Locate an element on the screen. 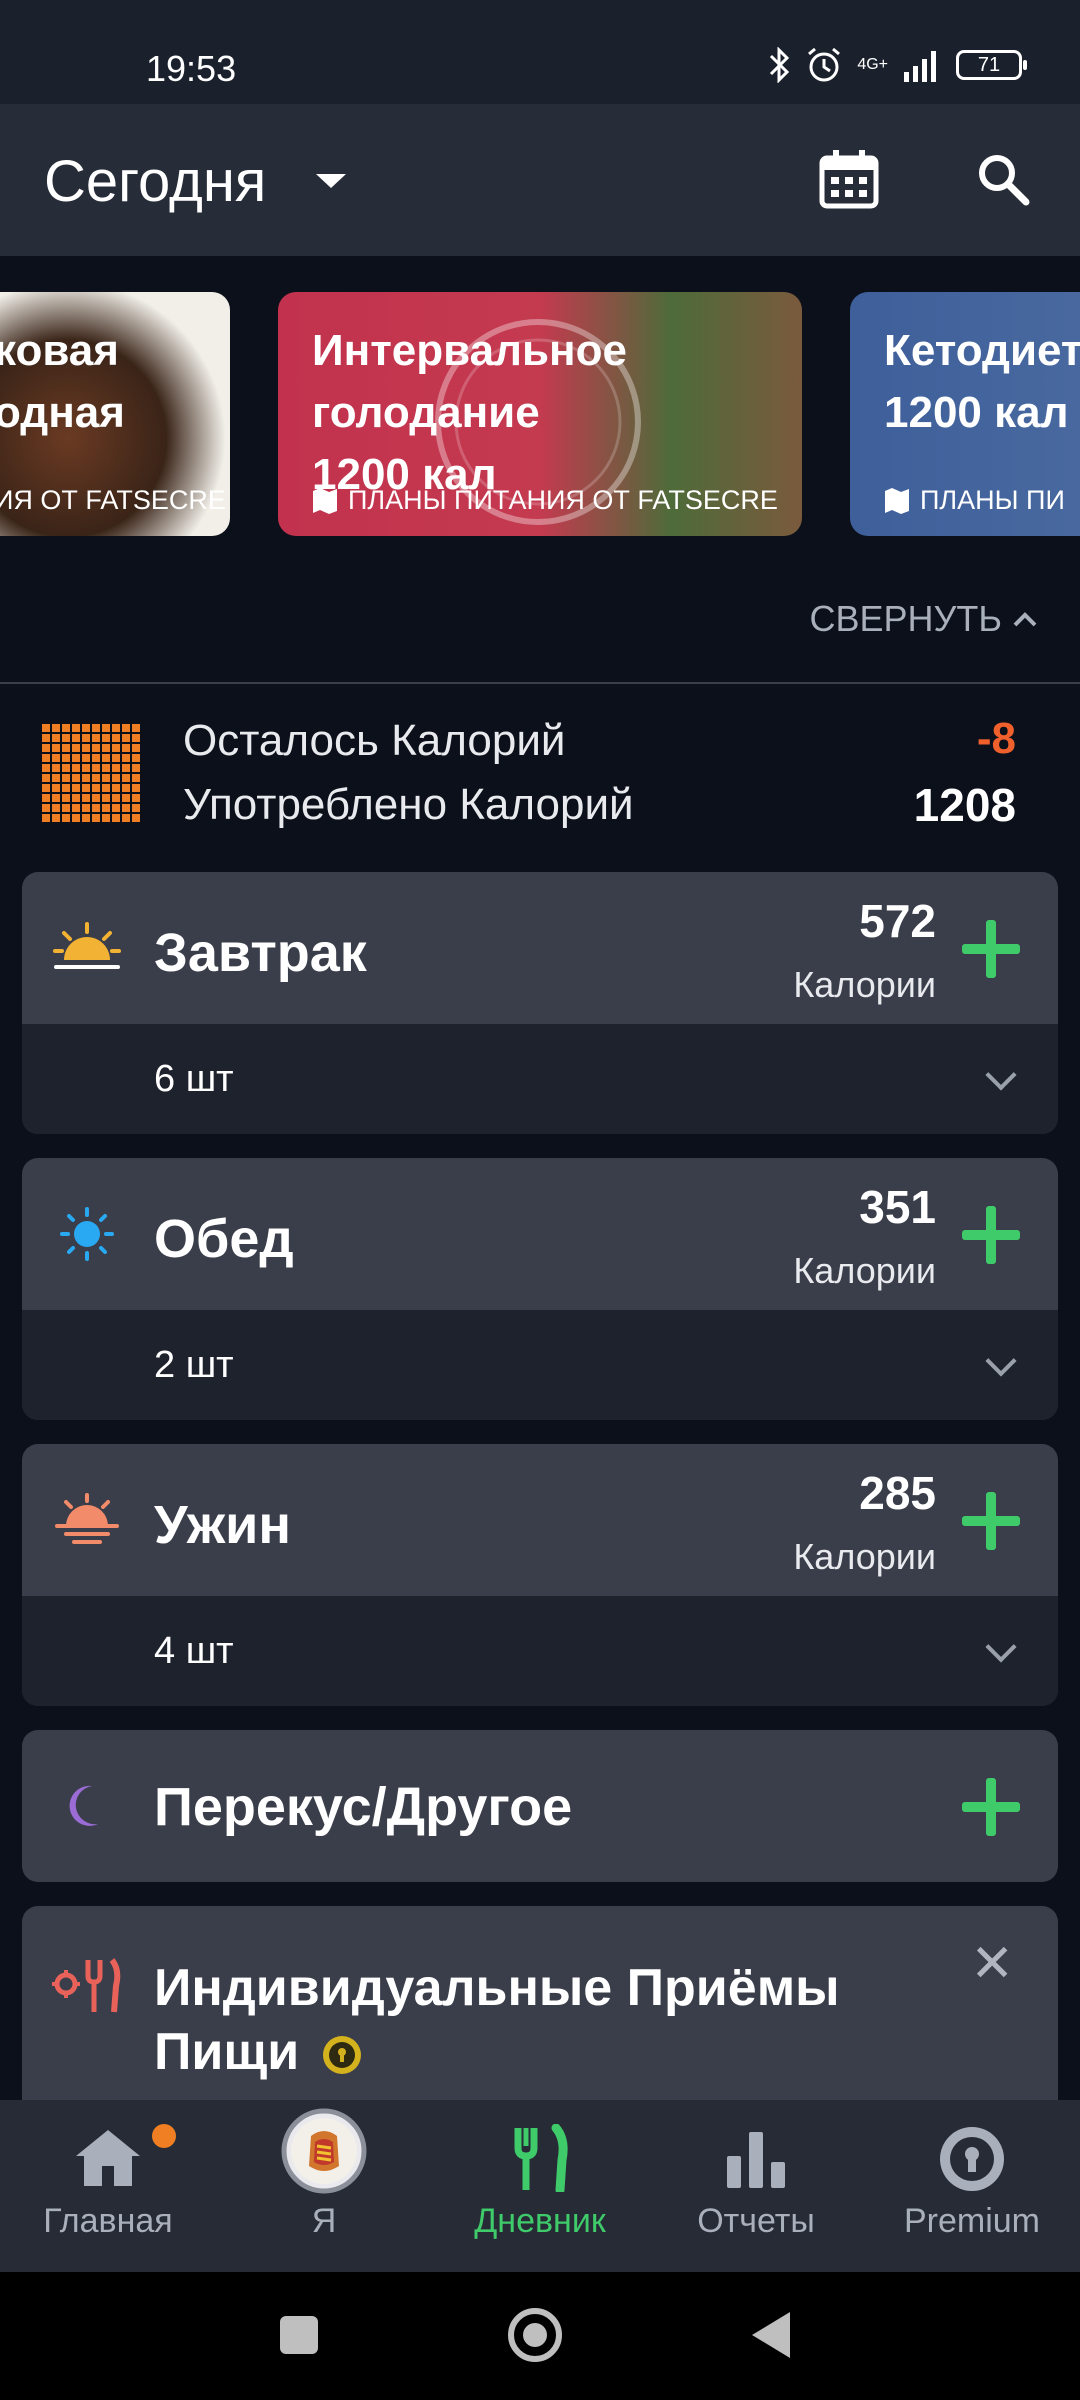 The image size is (1080, 2400). calendar-icon is located at coordinates (849, 179).